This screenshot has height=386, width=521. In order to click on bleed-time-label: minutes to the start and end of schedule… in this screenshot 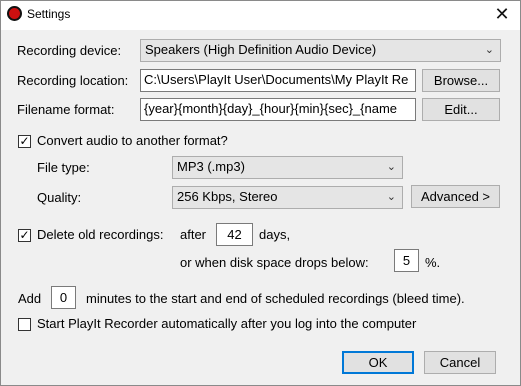, I will do `click(275, 298)`.